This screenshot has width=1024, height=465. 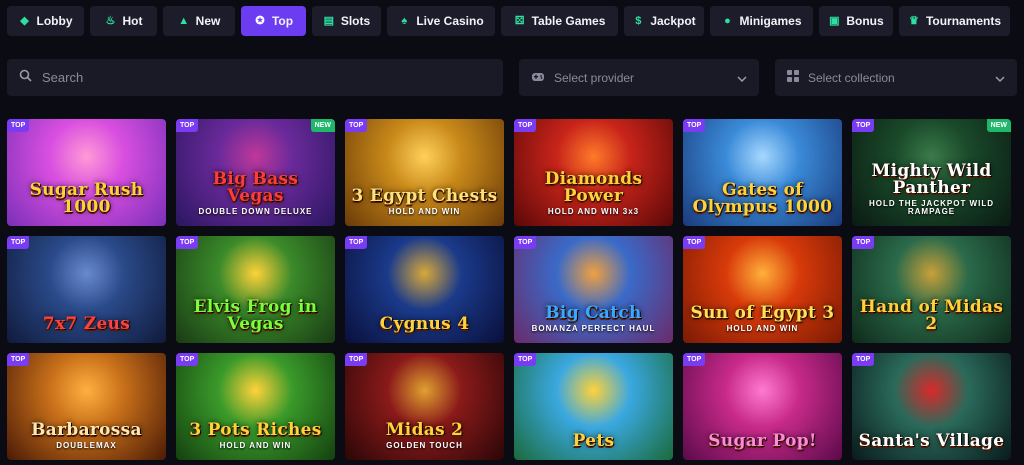 I want to click on game-title: Elvis Frog in Vegas, so click(x=255, y=321).